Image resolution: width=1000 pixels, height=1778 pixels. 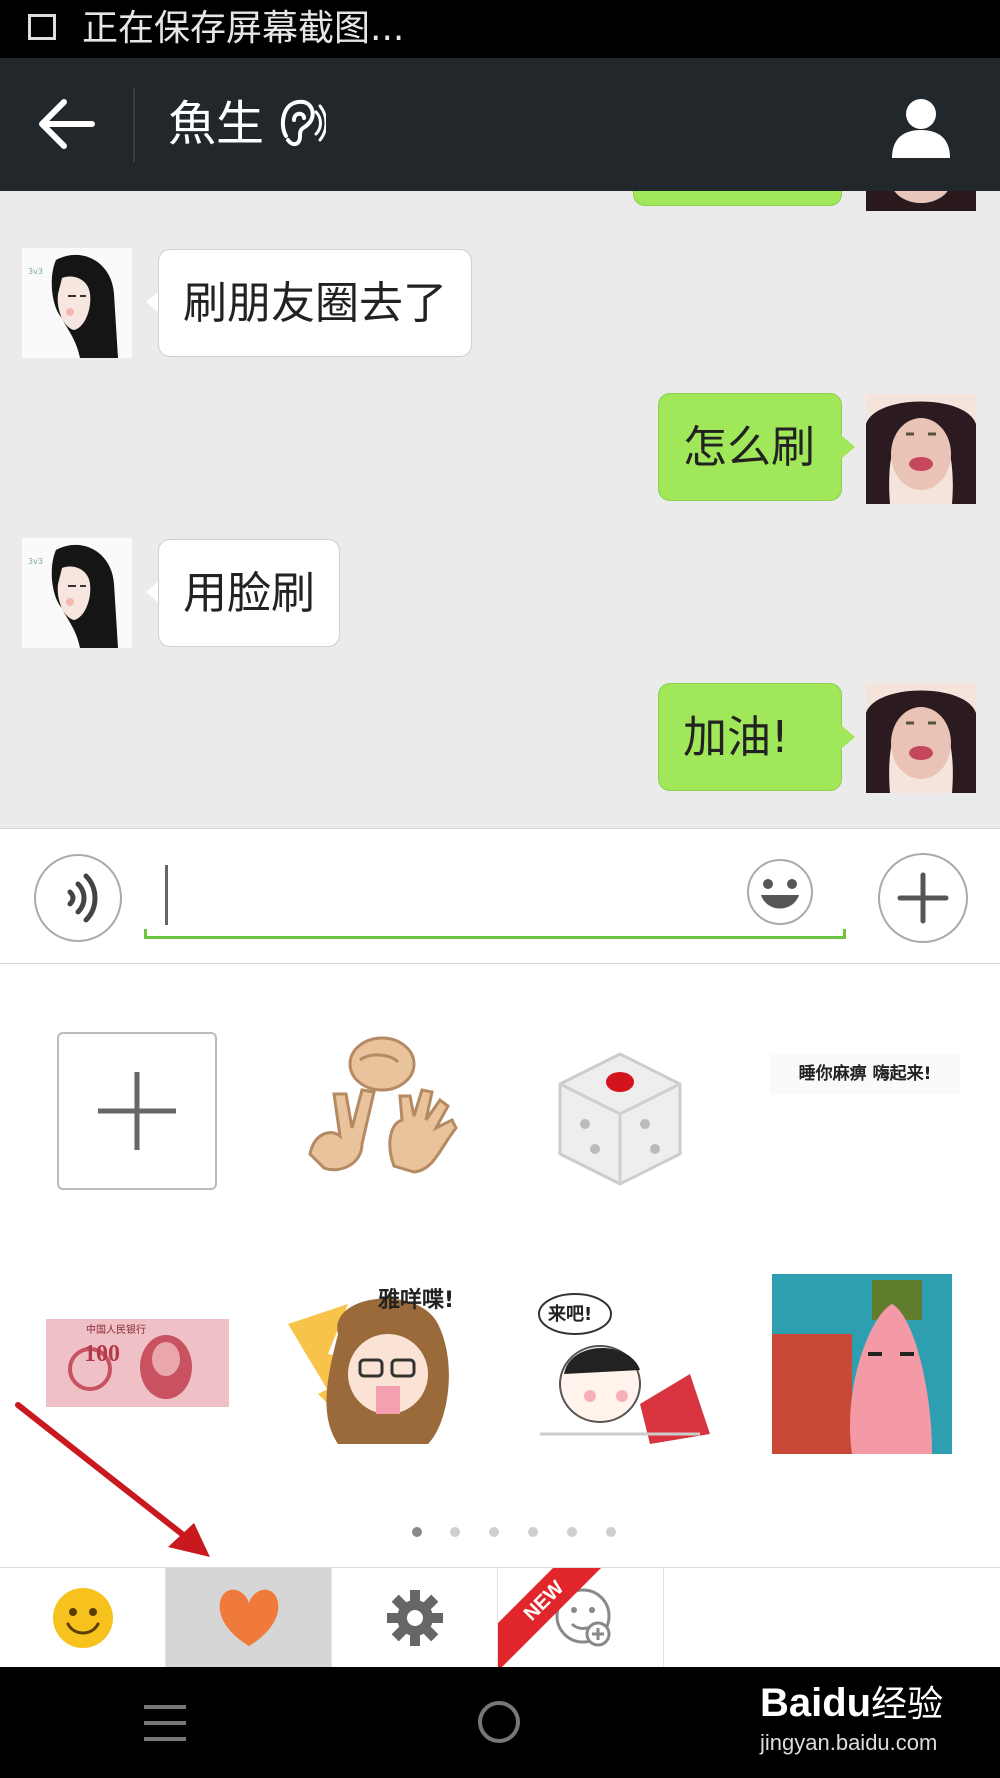 I want to click on patrick-star-sticker, so click(x=862, y=1364).